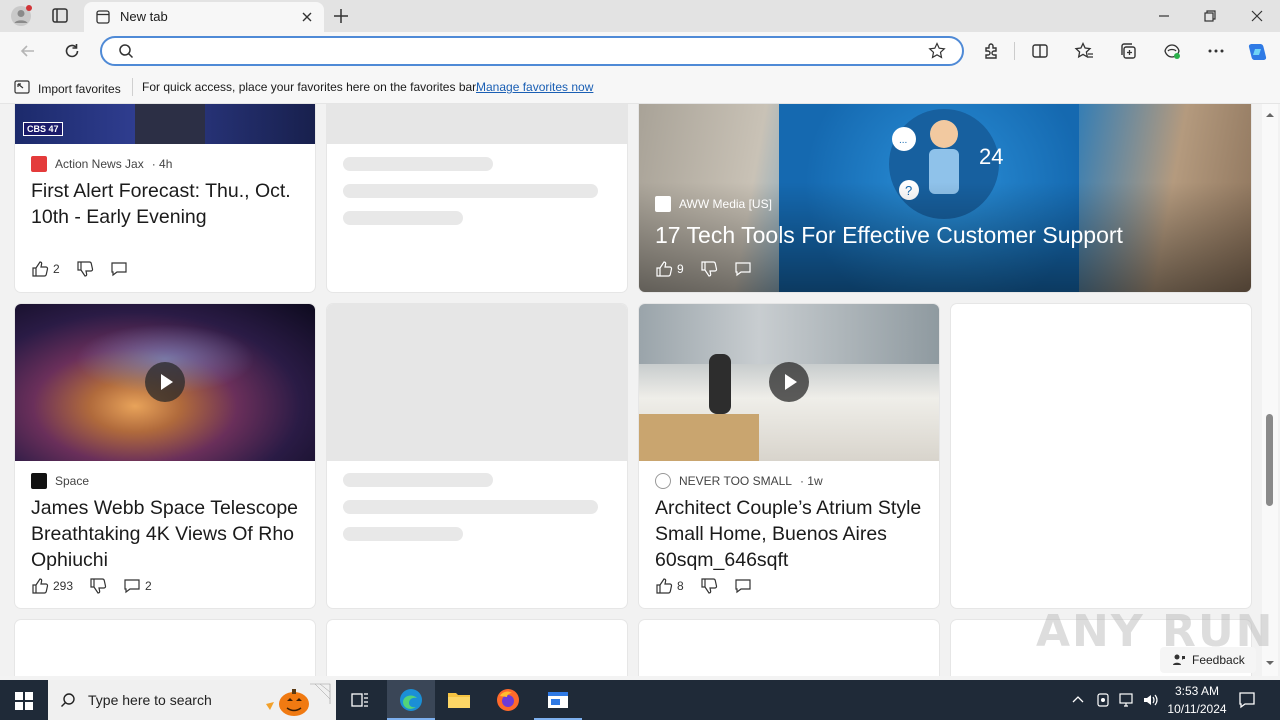 This screenshot has width=1280, height=720. I want to click on tab-actions-icon, so click(60, 16).